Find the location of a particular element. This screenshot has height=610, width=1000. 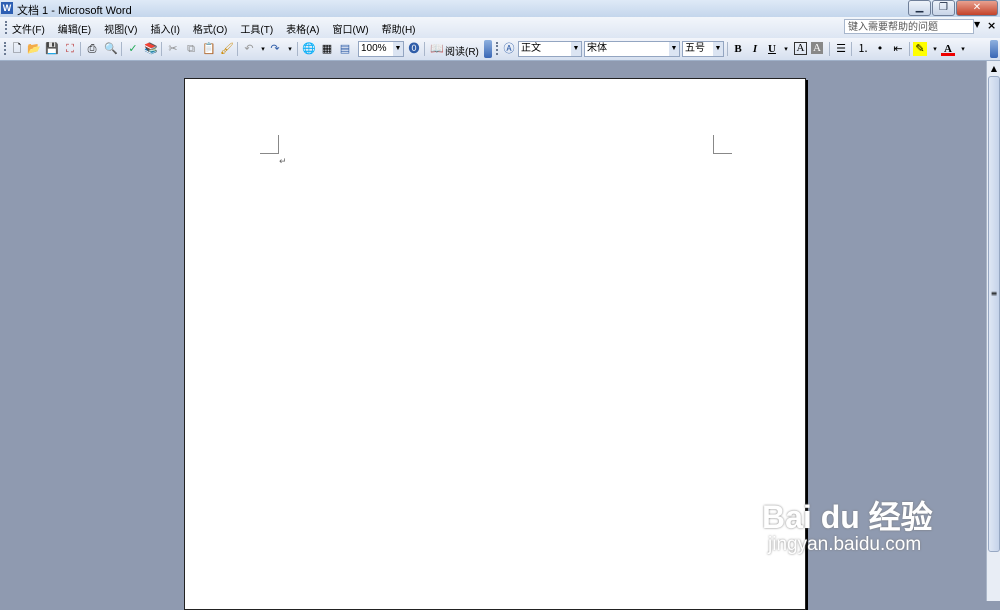

decrease-indent-icon: ⇤ is located at coordinates (898, 49).